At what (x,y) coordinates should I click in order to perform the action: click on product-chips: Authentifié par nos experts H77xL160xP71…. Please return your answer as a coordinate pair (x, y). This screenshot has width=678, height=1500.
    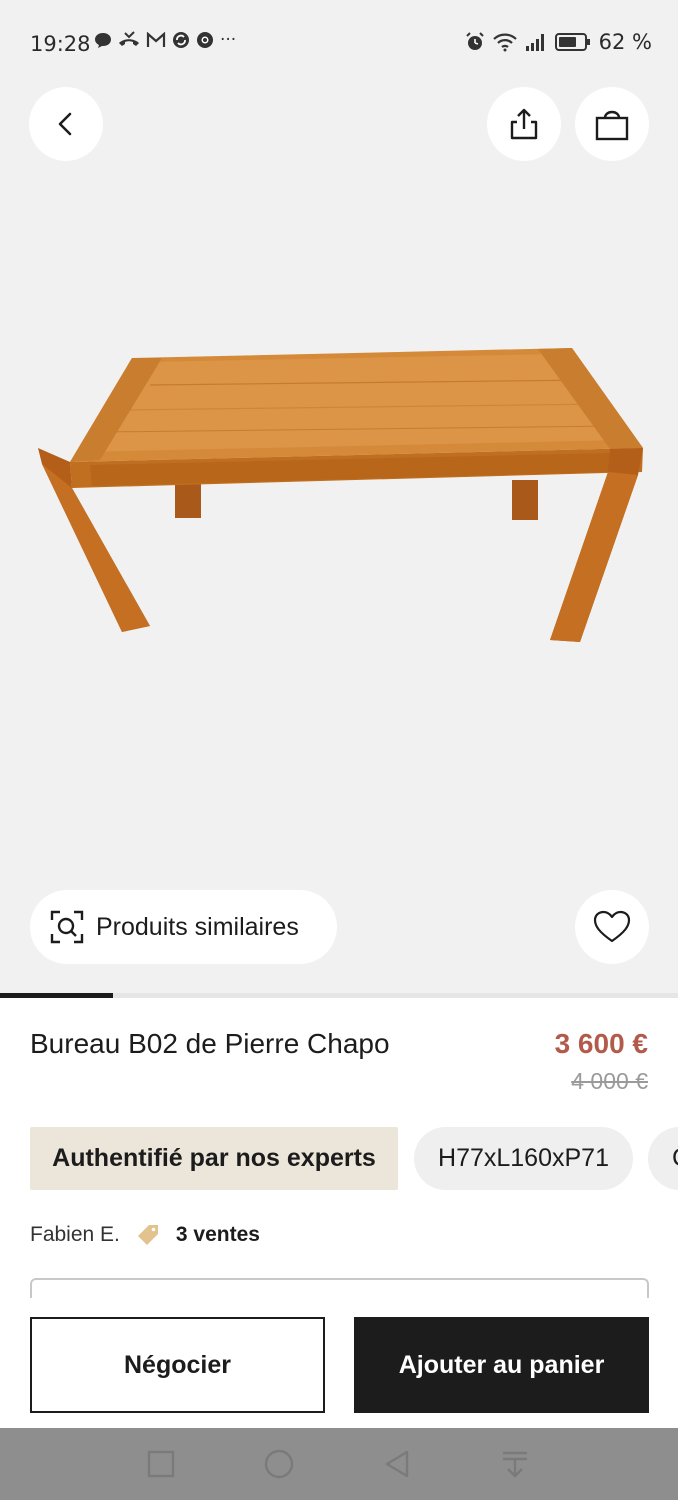
    Looking at the image, I should click on (354, 1159).